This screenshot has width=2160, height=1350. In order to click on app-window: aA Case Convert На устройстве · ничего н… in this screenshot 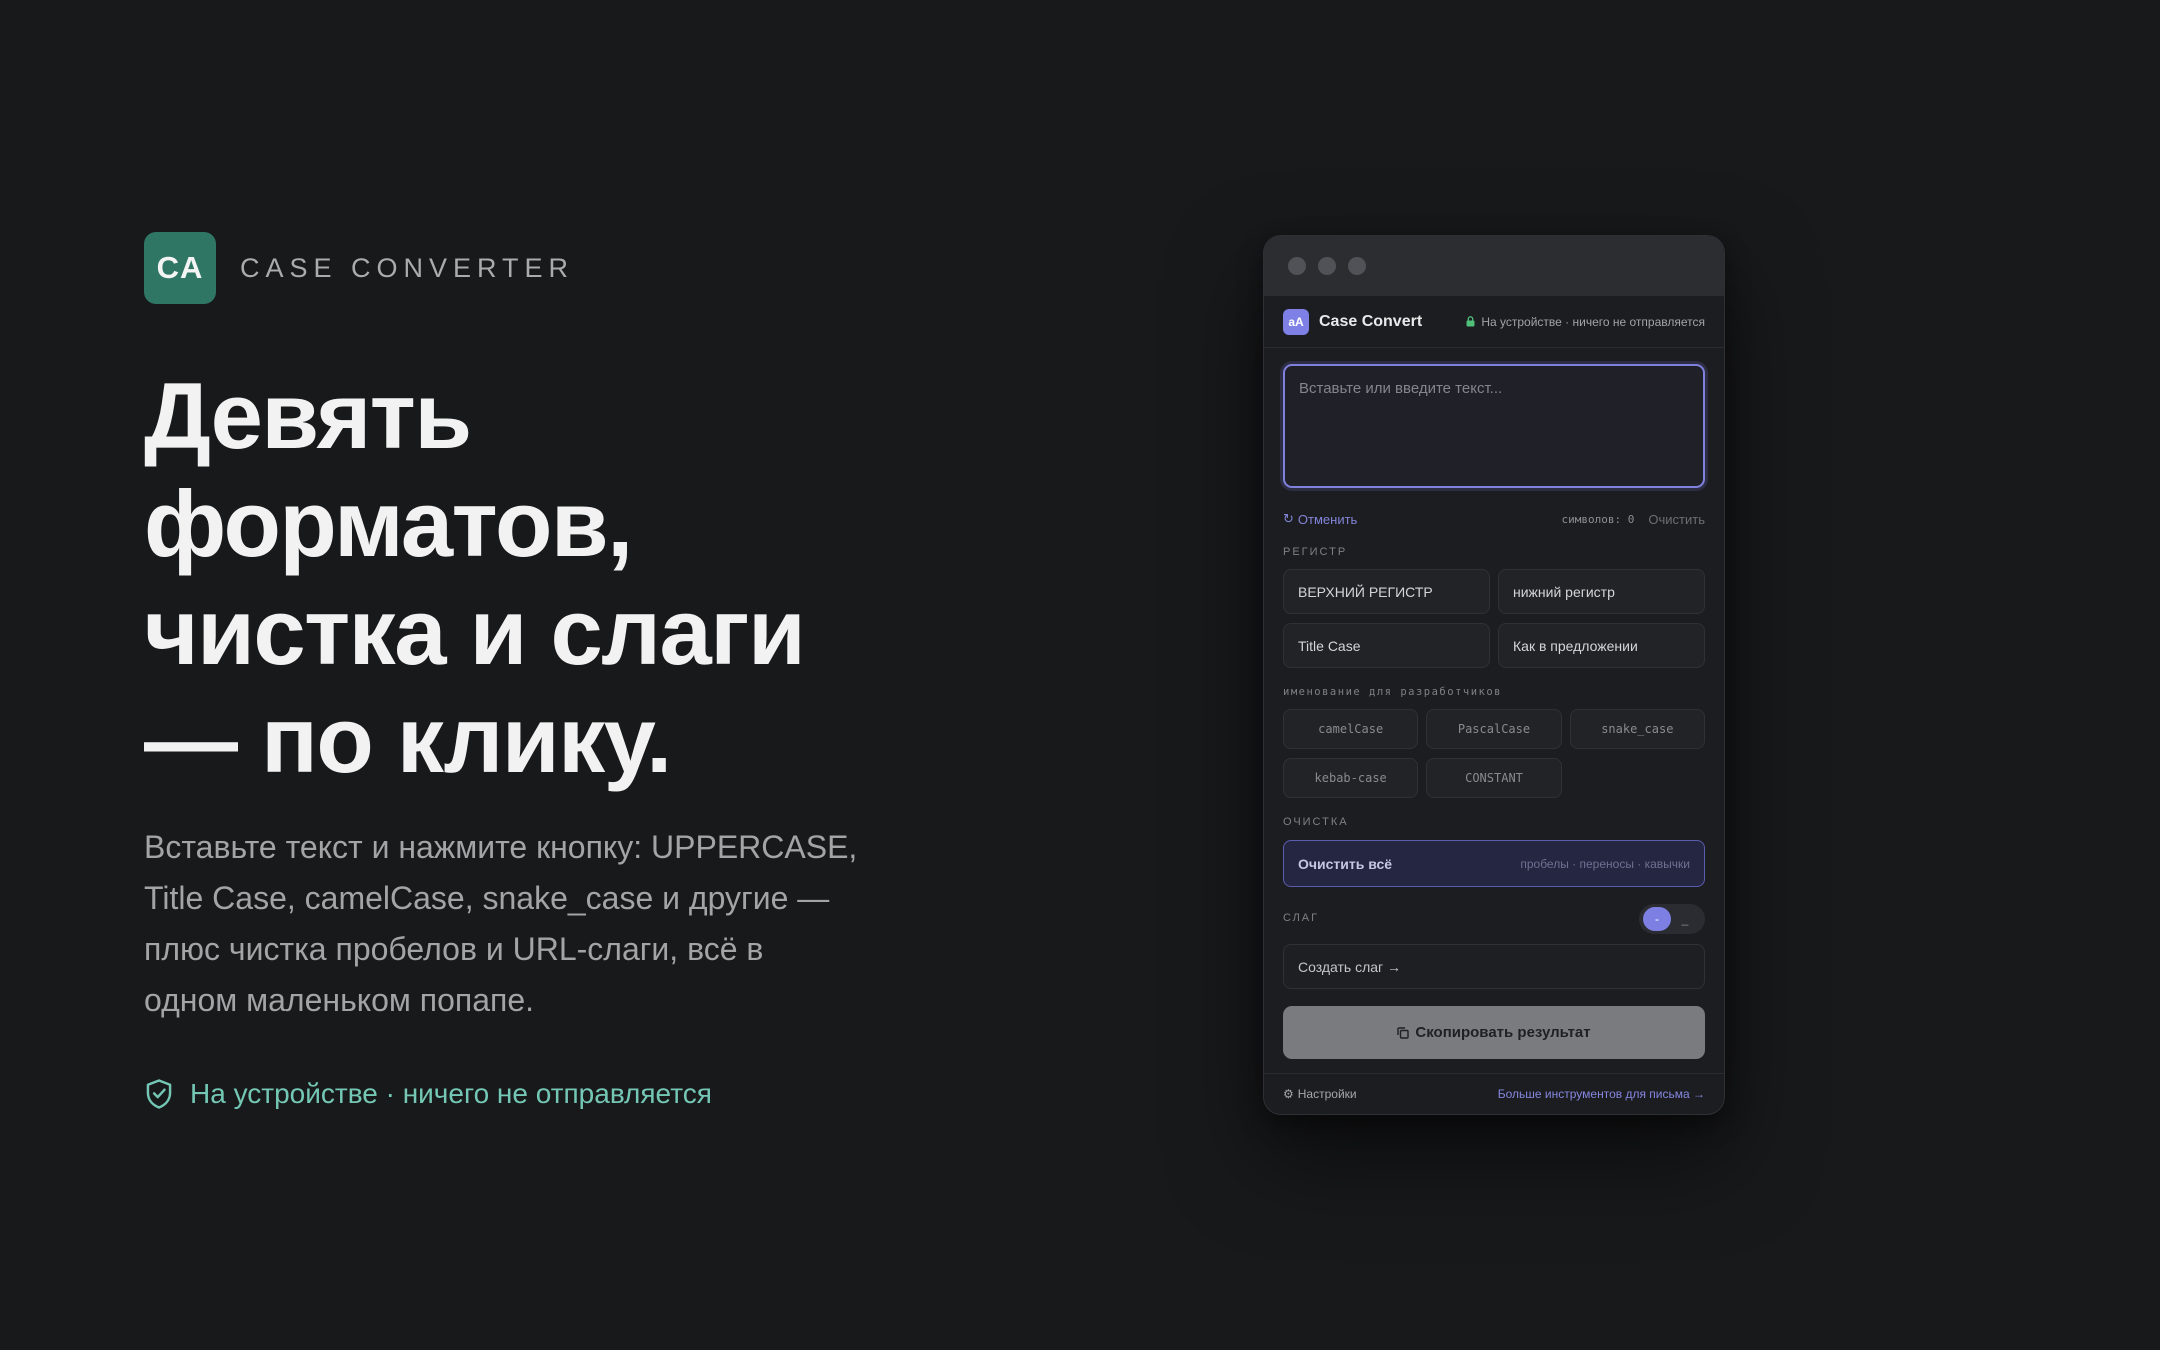, I will do `click(1494, 675)`.